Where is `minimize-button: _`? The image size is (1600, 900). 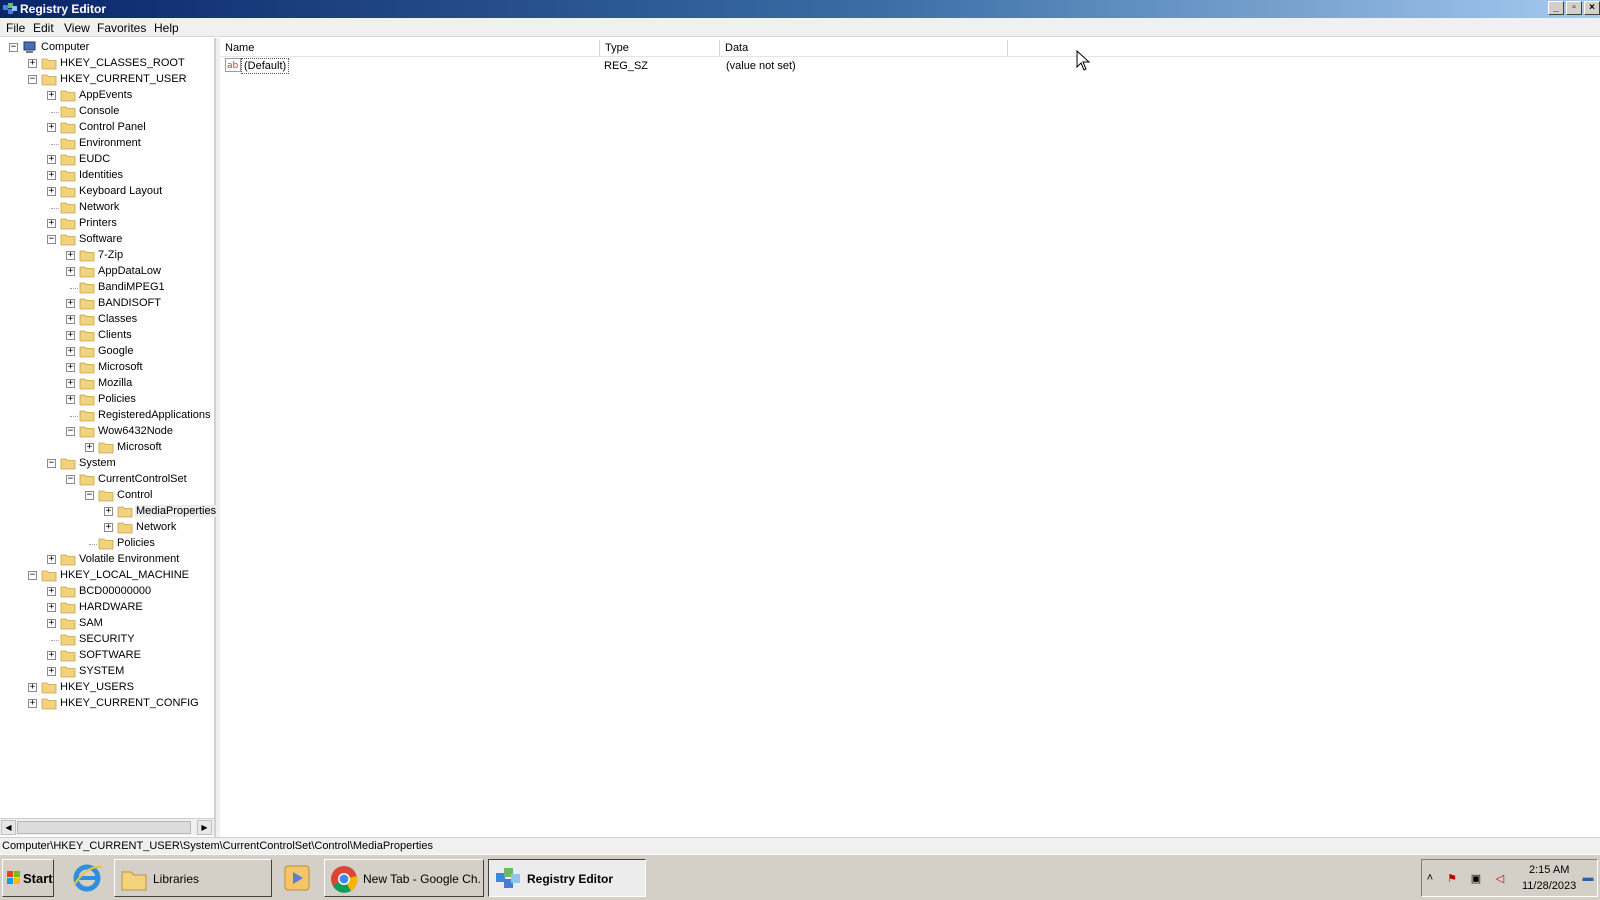
minimize-button: _ is located at coordinates (1556, 8).